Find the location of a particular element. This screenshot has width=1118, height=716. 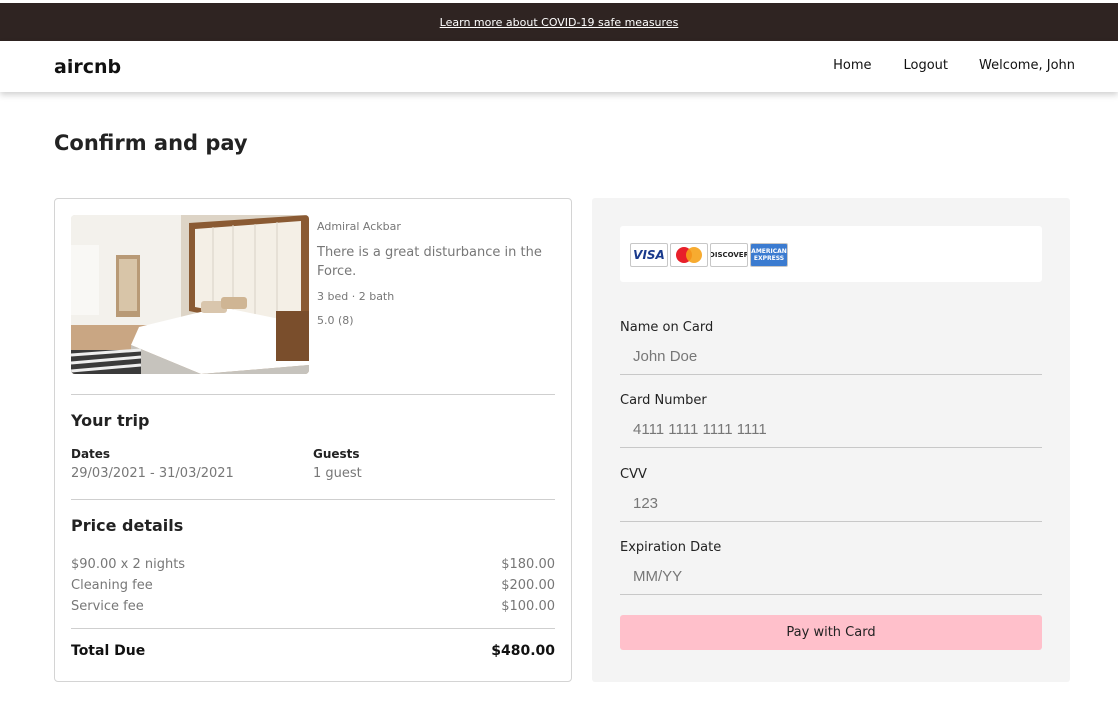

cvv-input is located at coordinates (831, 503).